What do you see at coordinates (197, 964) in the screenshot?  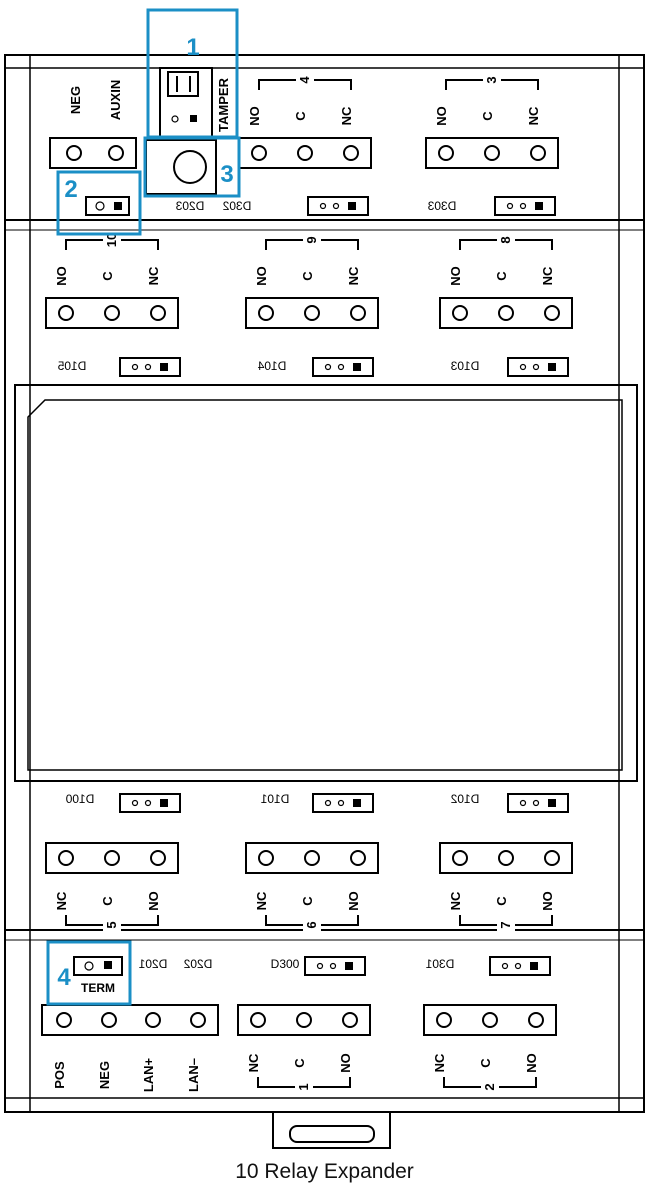 I see `led-label-d202: D202` at bounding box center [197, 964].